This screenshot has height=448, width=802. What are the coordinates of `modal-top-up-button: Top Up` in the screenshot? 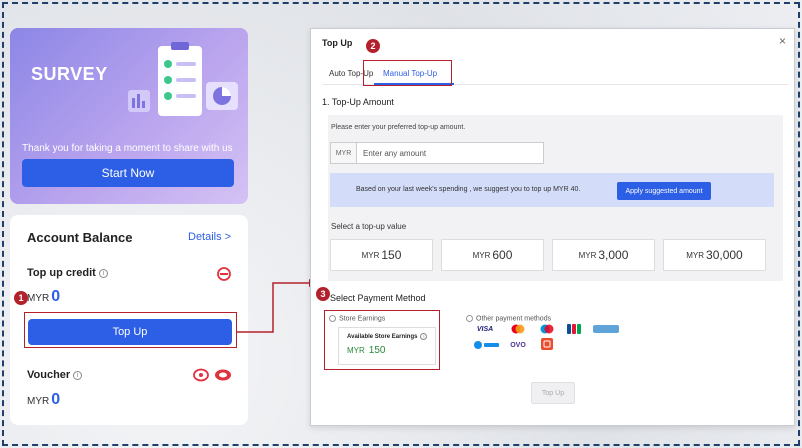 It's located at (553, 393).